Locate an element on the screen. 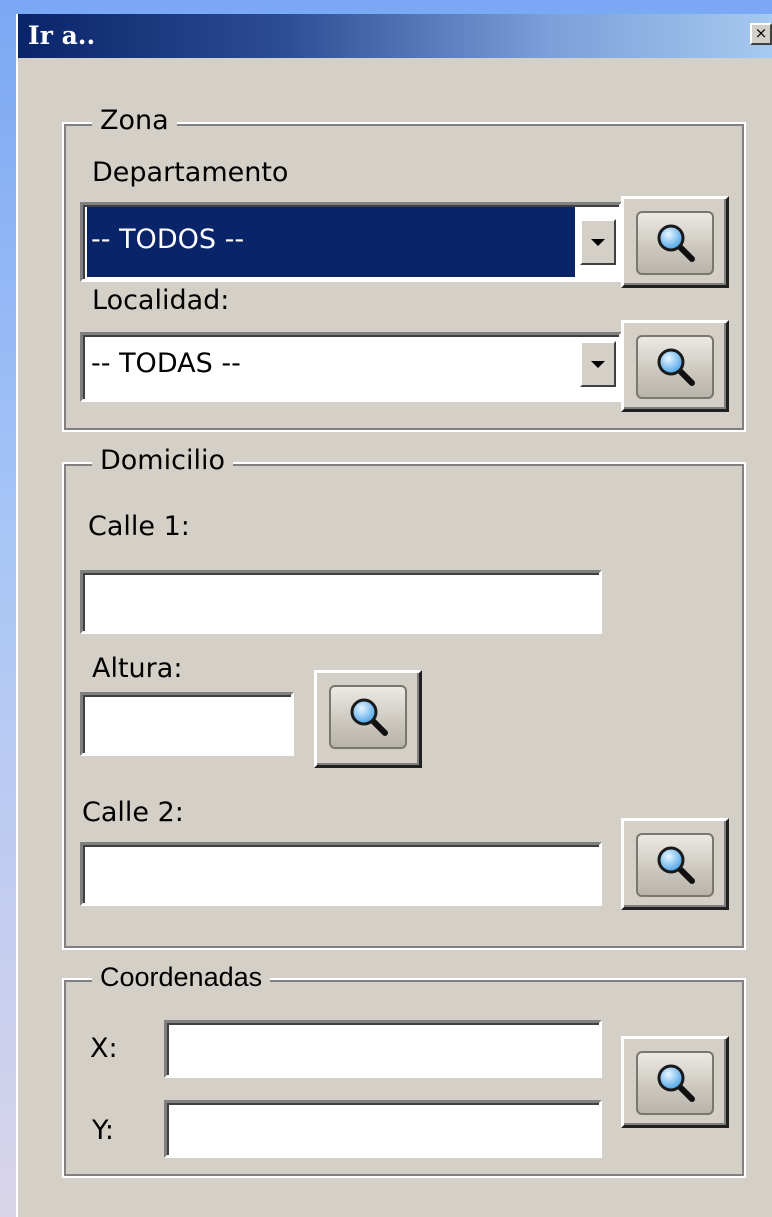 The image size is (772, 1217). altura-input is located at coordinates (187, 724).